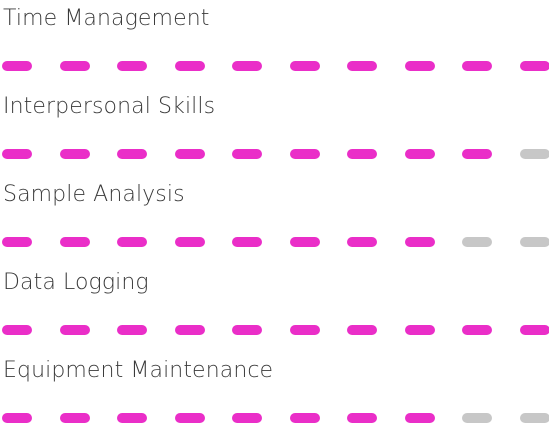 The image size is (549, 429). Describe the element at coordinates (106, 18) in the screenshot. I see `skill-name: Time Management` at that location.